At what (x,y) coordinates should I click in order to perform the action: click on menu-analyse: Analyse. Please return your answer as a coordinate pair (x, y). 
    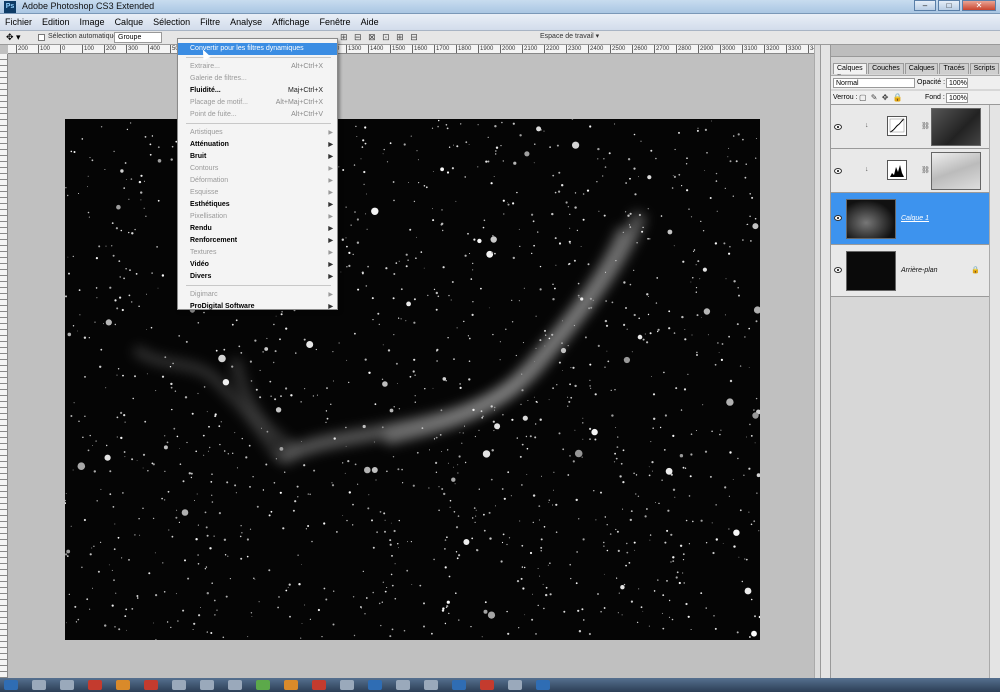
    Looking at the image, I should click on (246, 22).